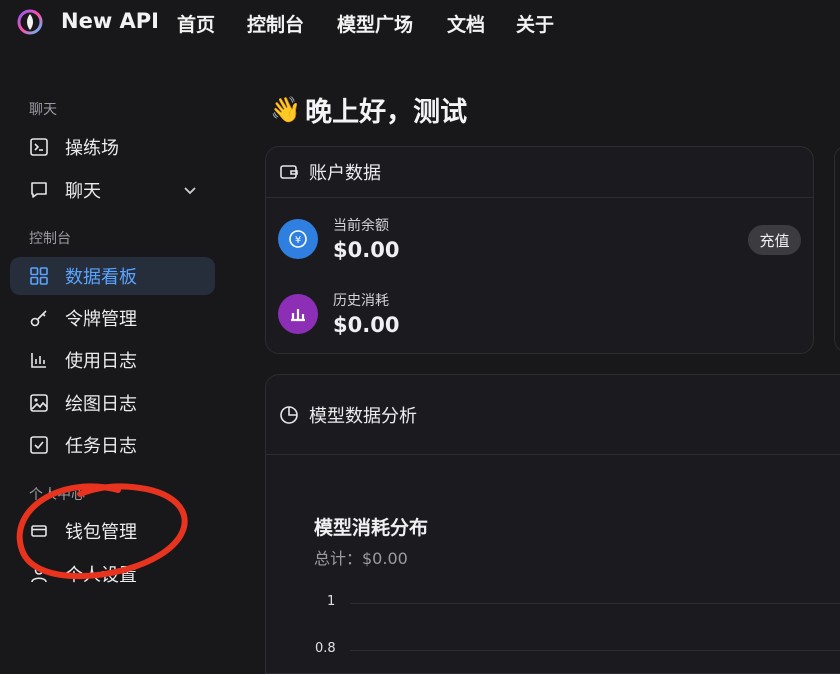  What do you see at coordinates (196, 23) in the screenshot?
I see `nav-home: 首页` at bounding box center [196, 23].